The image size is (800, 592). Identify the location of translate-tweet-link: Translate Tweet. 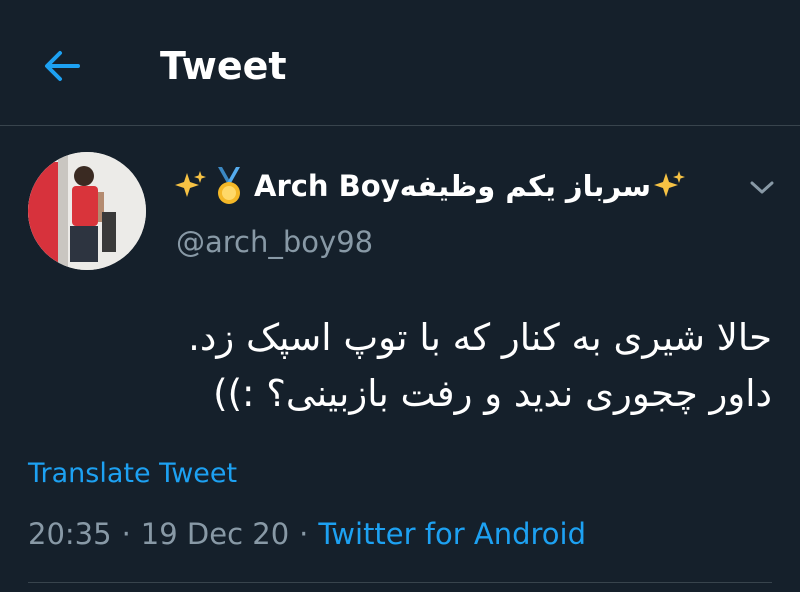
(132, 474).